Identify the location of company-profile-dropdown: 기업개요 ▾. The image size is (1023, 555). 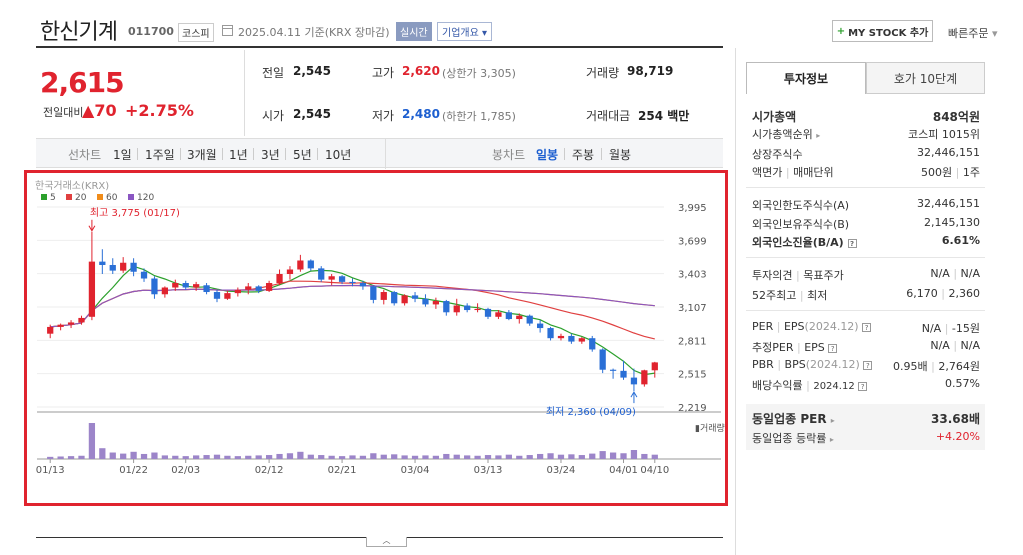
(465, 31).